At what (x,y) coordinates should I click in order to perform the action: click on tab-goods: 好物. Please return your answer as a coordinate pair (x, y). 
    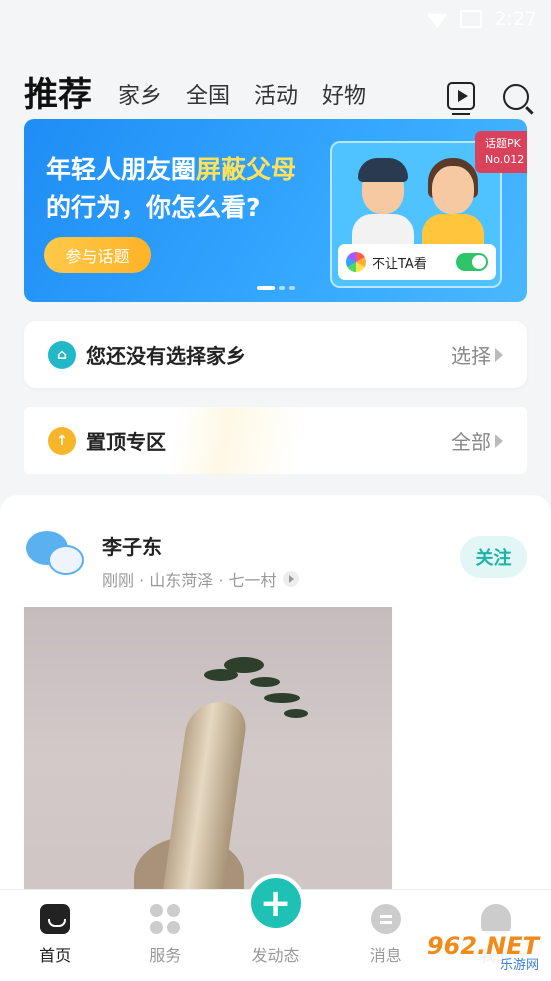
    Looking at the image, I should click on (344, 98).